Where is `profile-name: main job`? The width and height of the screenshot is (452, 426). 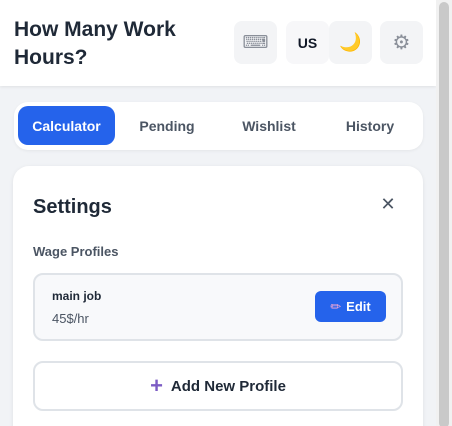 profile-name: main job is located at coordinates (77, 296).